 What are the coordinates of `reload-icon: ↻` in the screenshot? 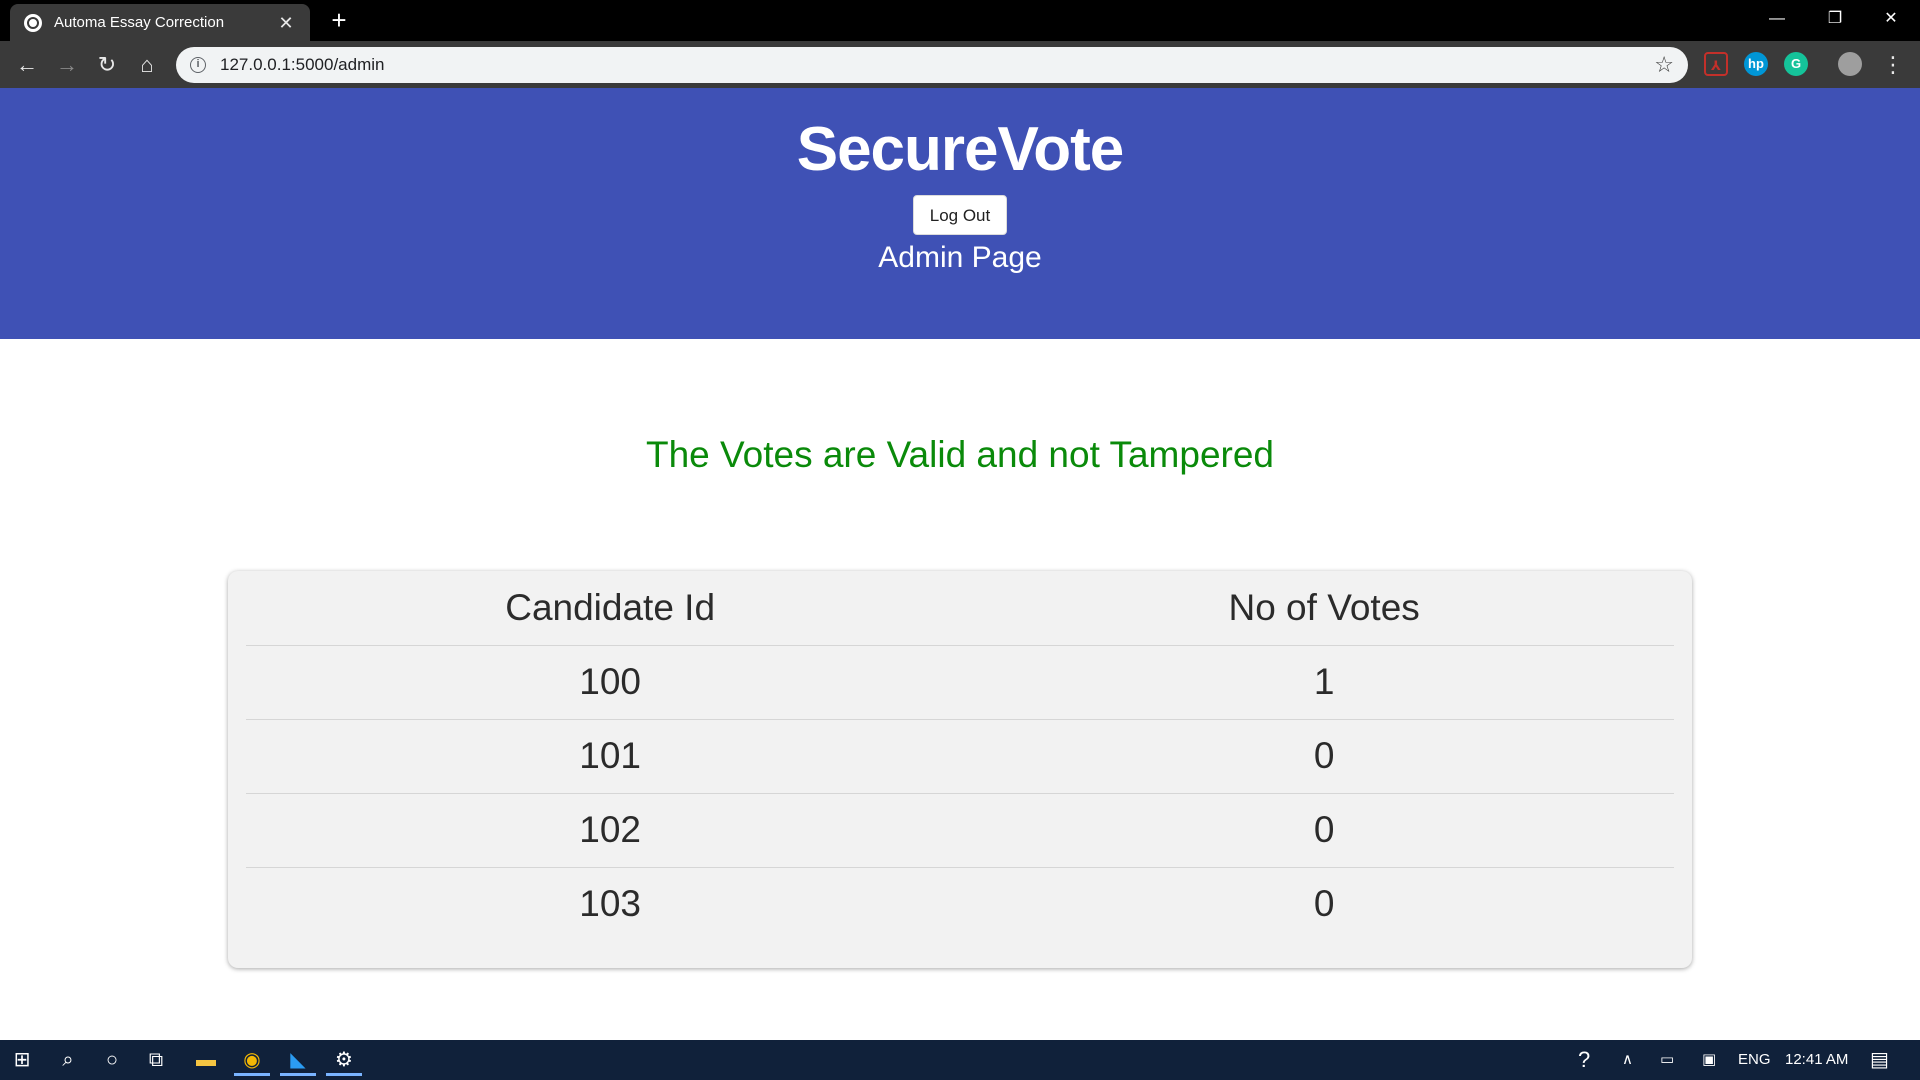 It's located at (107, 65).